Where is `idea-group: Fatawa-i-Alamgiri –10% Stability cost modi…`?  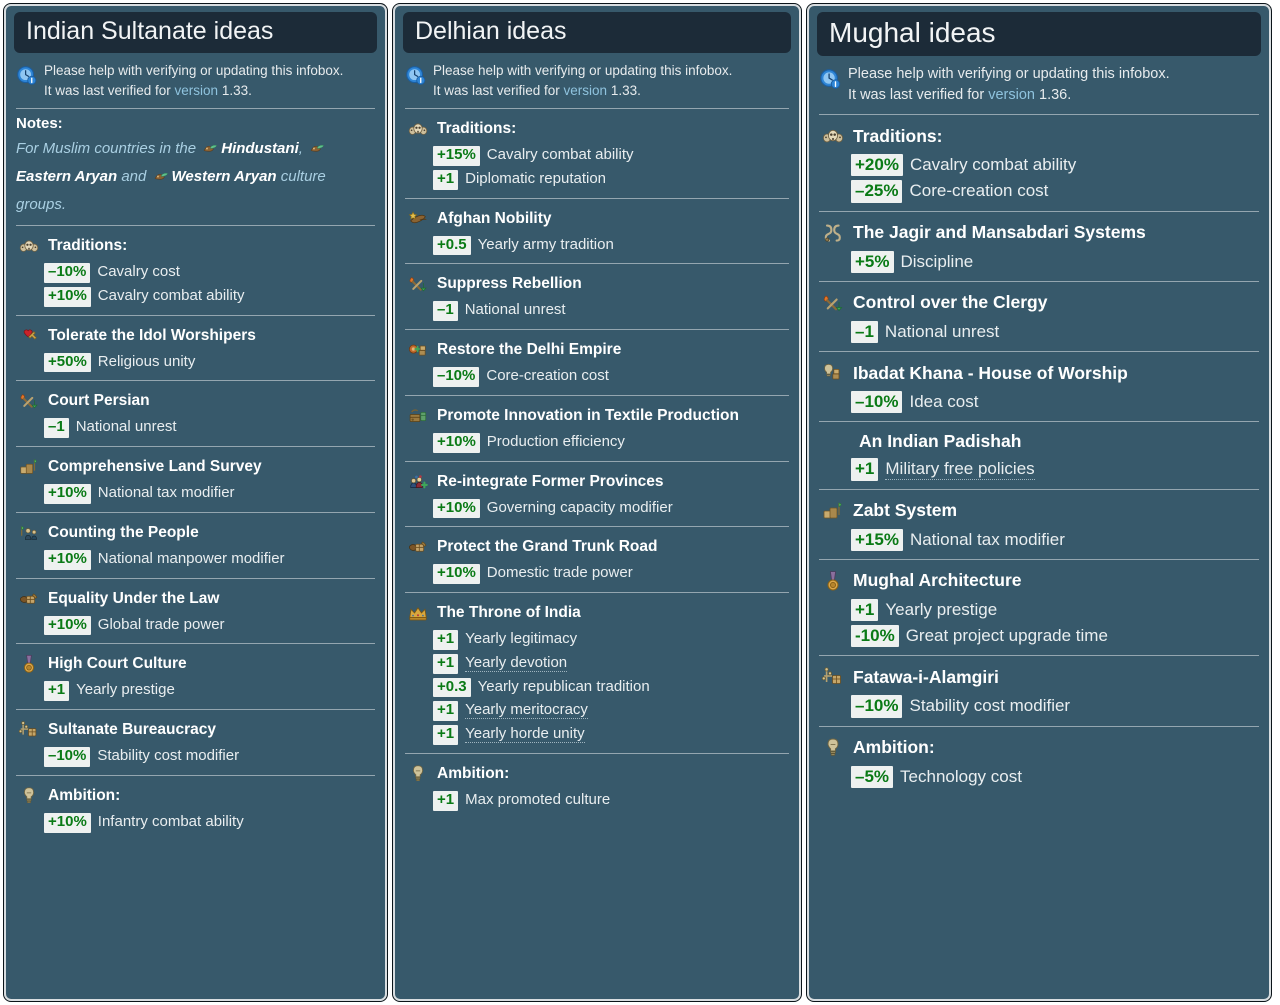
idea-group: Fatawa-i-Alamgiri –10% Stability cost modi… is located at coordinates (1039, 691).